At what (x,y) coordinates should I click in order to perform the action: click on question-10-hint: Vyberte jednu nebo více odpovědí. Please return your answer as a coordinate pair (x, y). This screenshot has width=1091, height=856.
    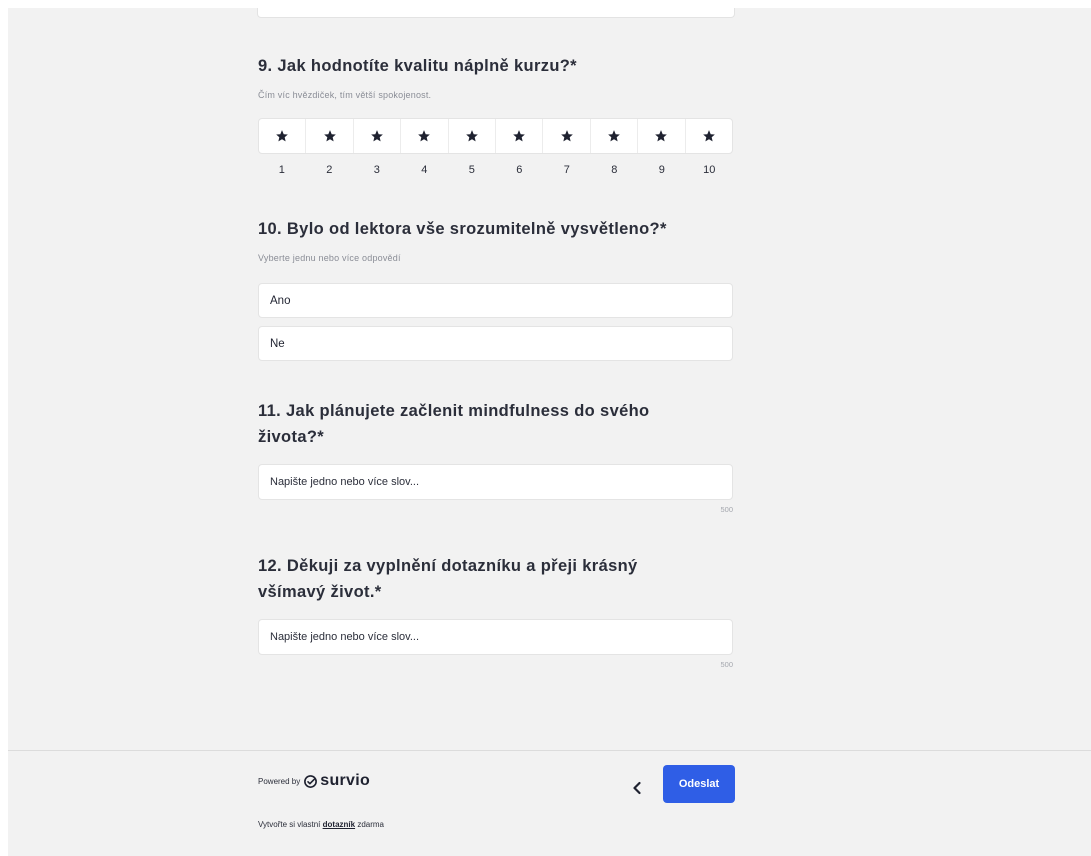
    Looking at the image, I should click on (329, 258).